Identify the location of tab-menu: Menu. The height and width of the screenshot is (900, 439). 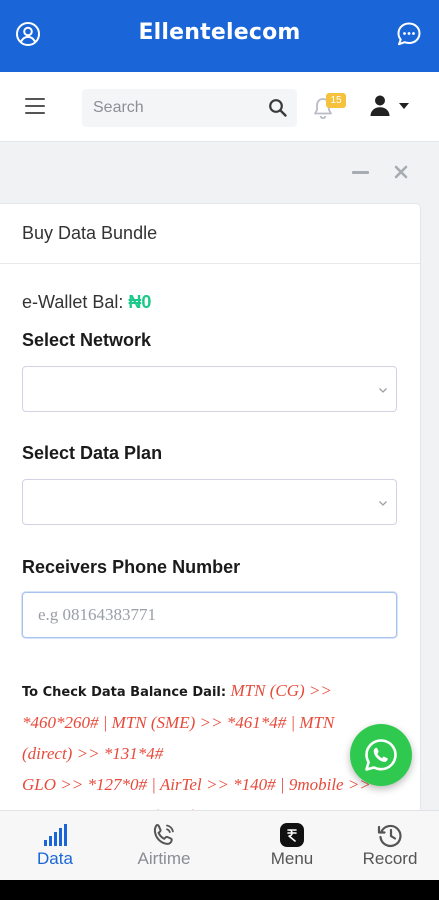
(292, 846).